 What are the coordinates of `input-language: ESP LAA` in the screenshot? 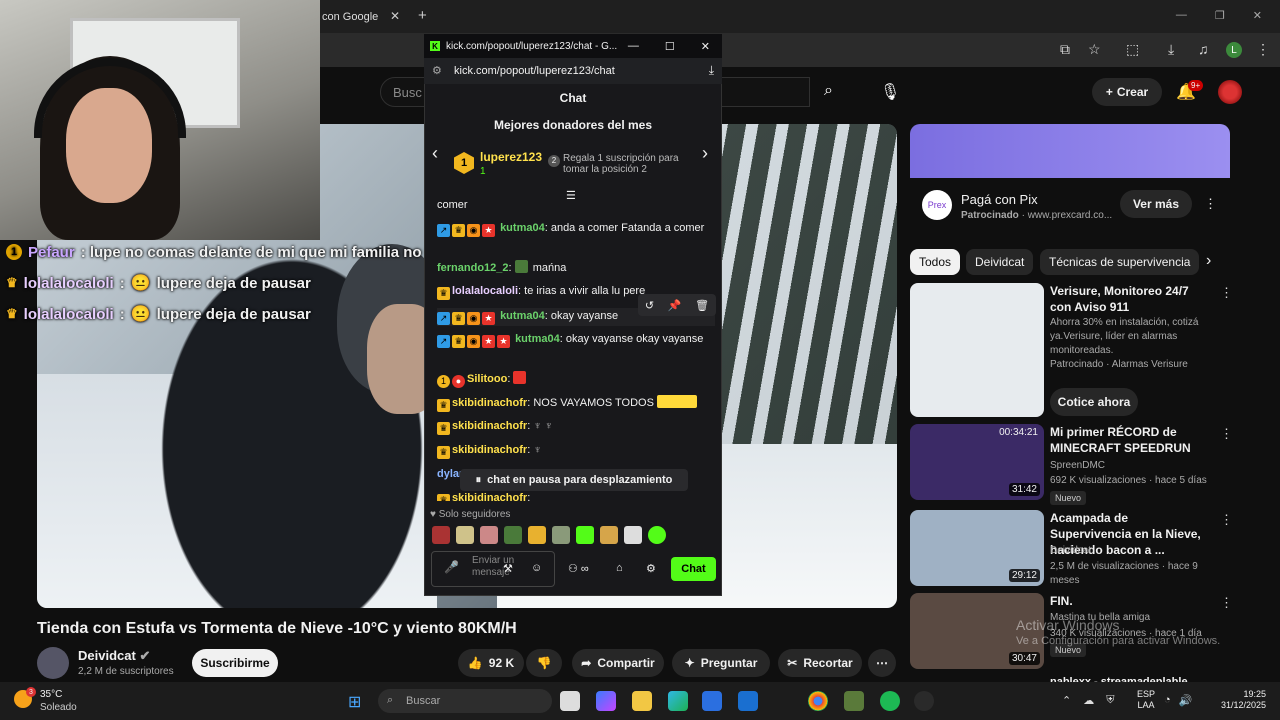 It's located at (1146, 700).